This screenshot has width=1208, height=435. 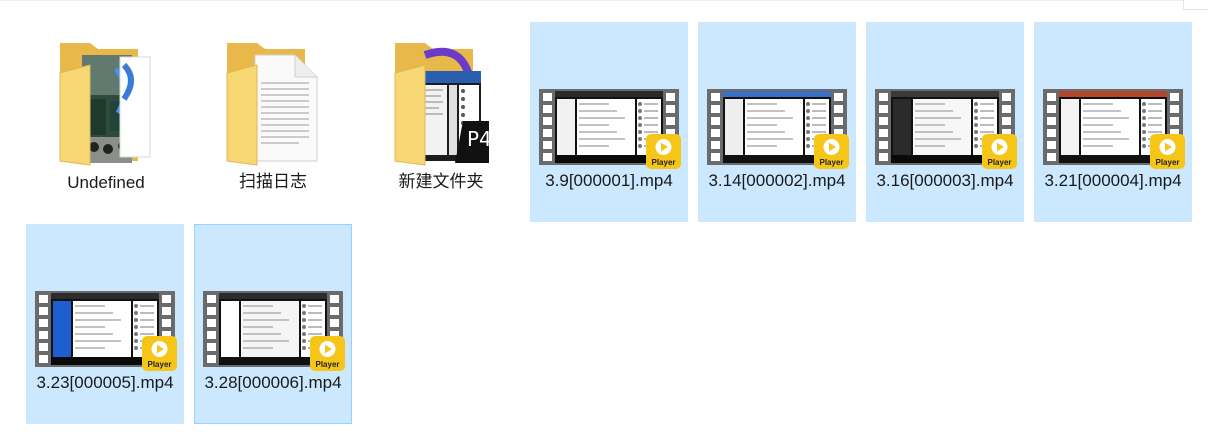 What do you see at coordinates (1195, 5) in the screenshot?
I see `scrollbar-up-area` at bounding box center [1195, 5].